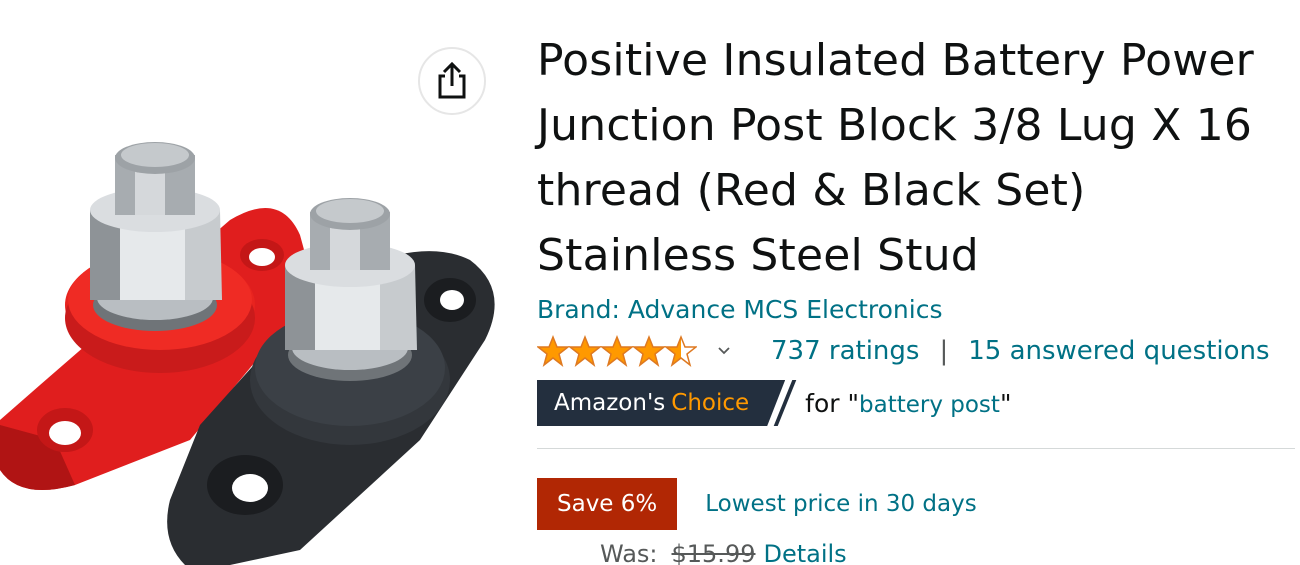 Image resolution: width=1300 pixels, height=565 pixels. I want to click on deal-row: Save 6% Lowest price in 30 days, so click(917, 504).